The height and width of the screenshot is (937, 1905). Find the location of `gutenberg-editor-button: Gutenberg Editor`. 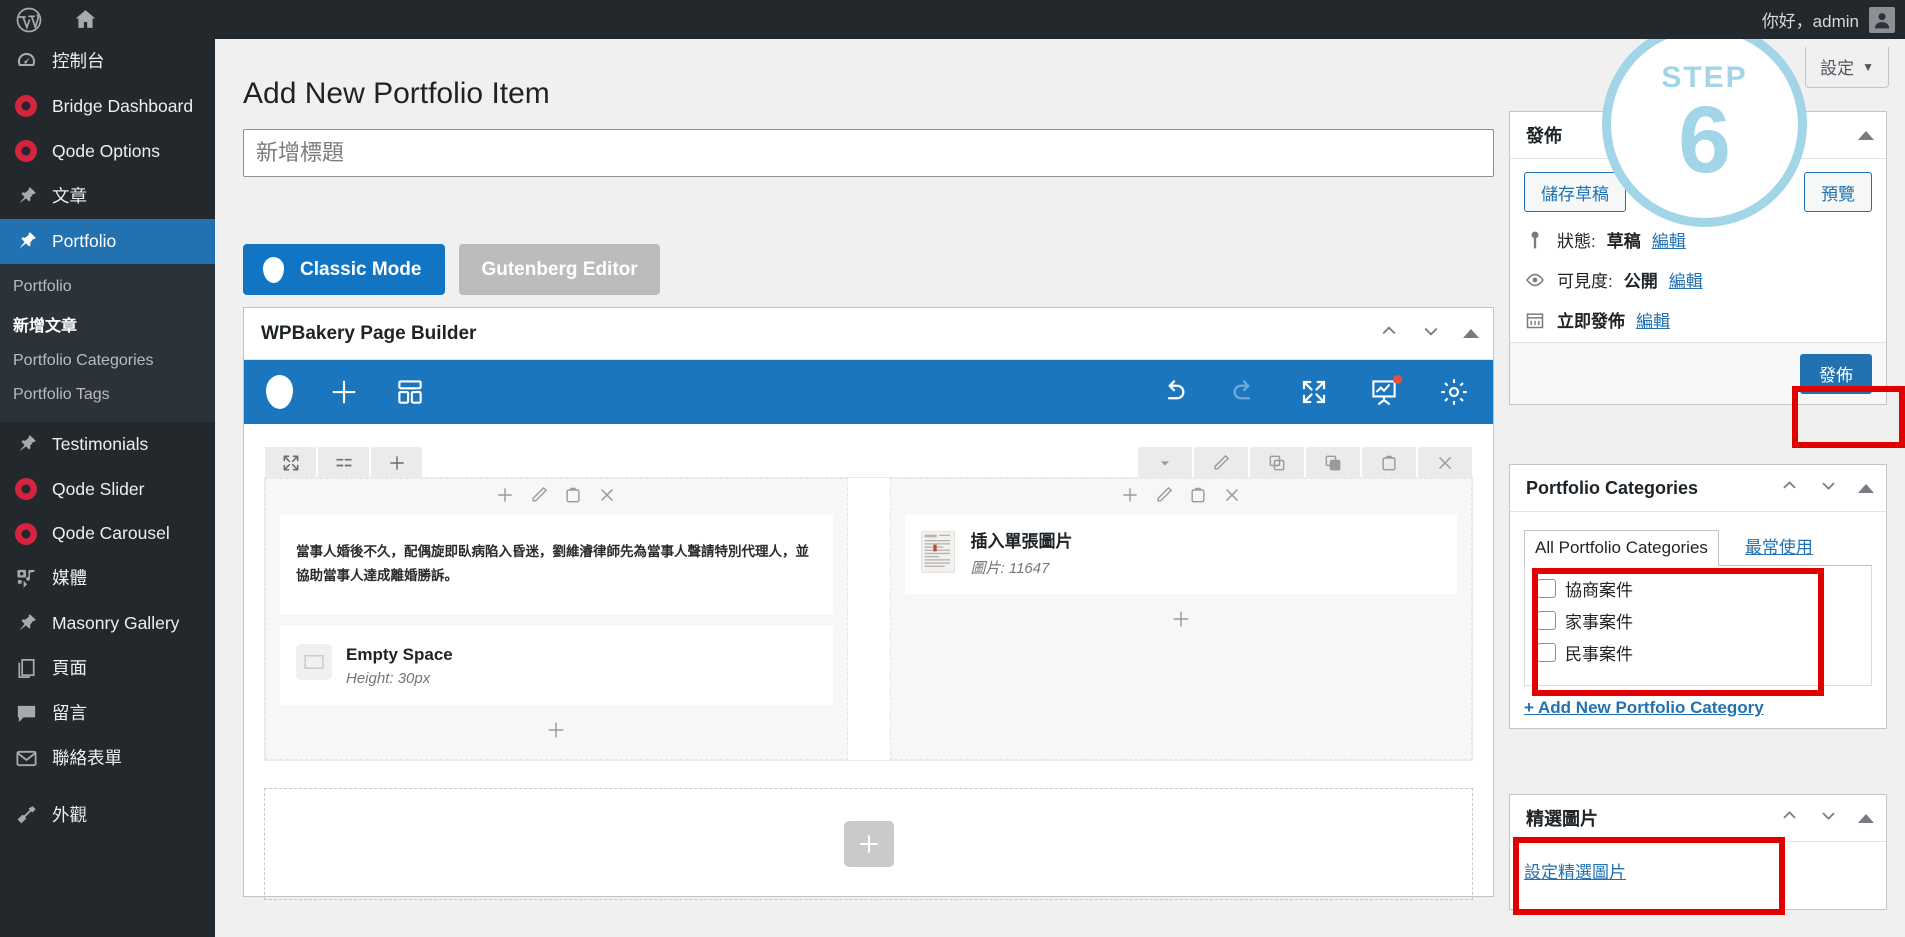

gutenberg-editor-button: Gutenberg Editor is located at coordinates (559, 269).